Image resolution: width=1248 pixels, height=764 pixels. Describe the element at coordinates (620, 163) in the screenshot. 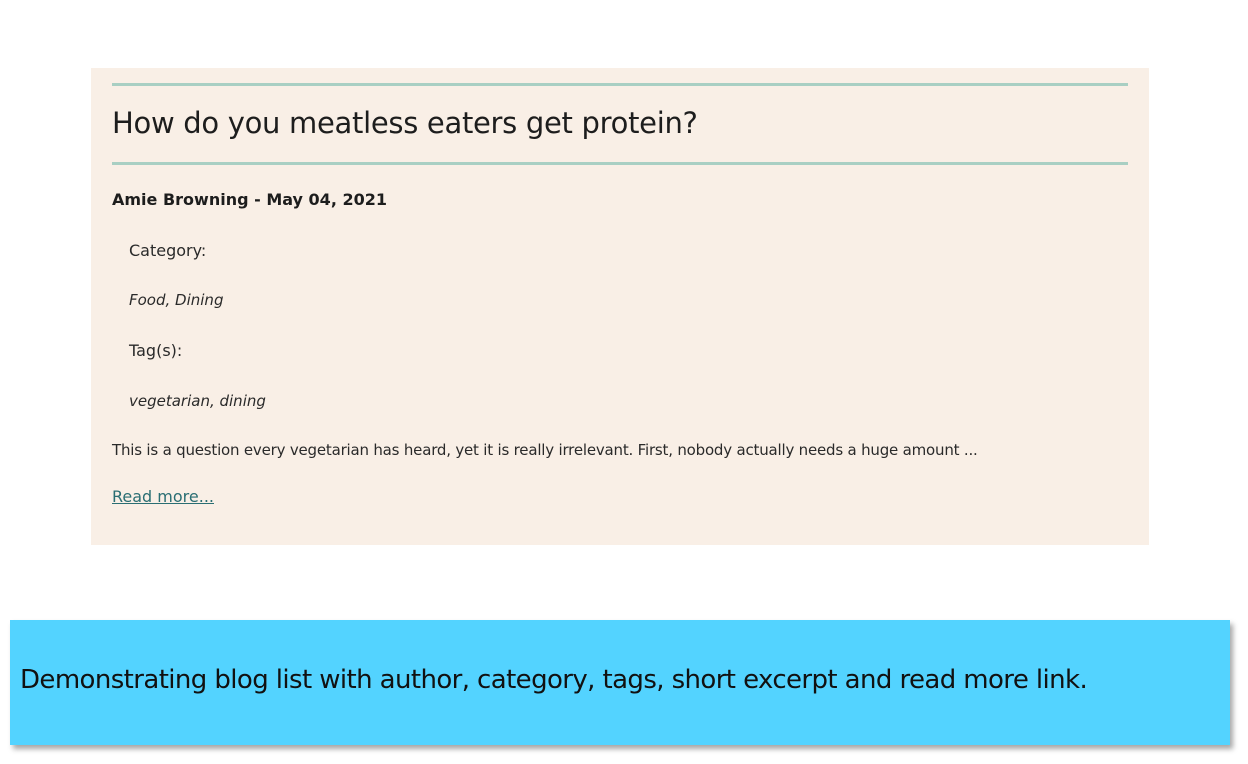

I see `title-bottom-divider` at that location.